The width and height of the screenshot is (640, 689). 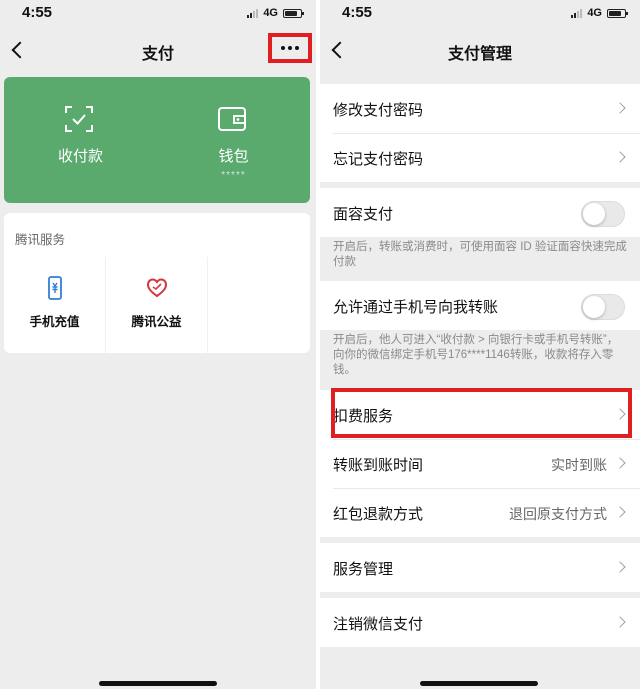 I want to click on row-label: 服务管理, so click(x=363, y=569).